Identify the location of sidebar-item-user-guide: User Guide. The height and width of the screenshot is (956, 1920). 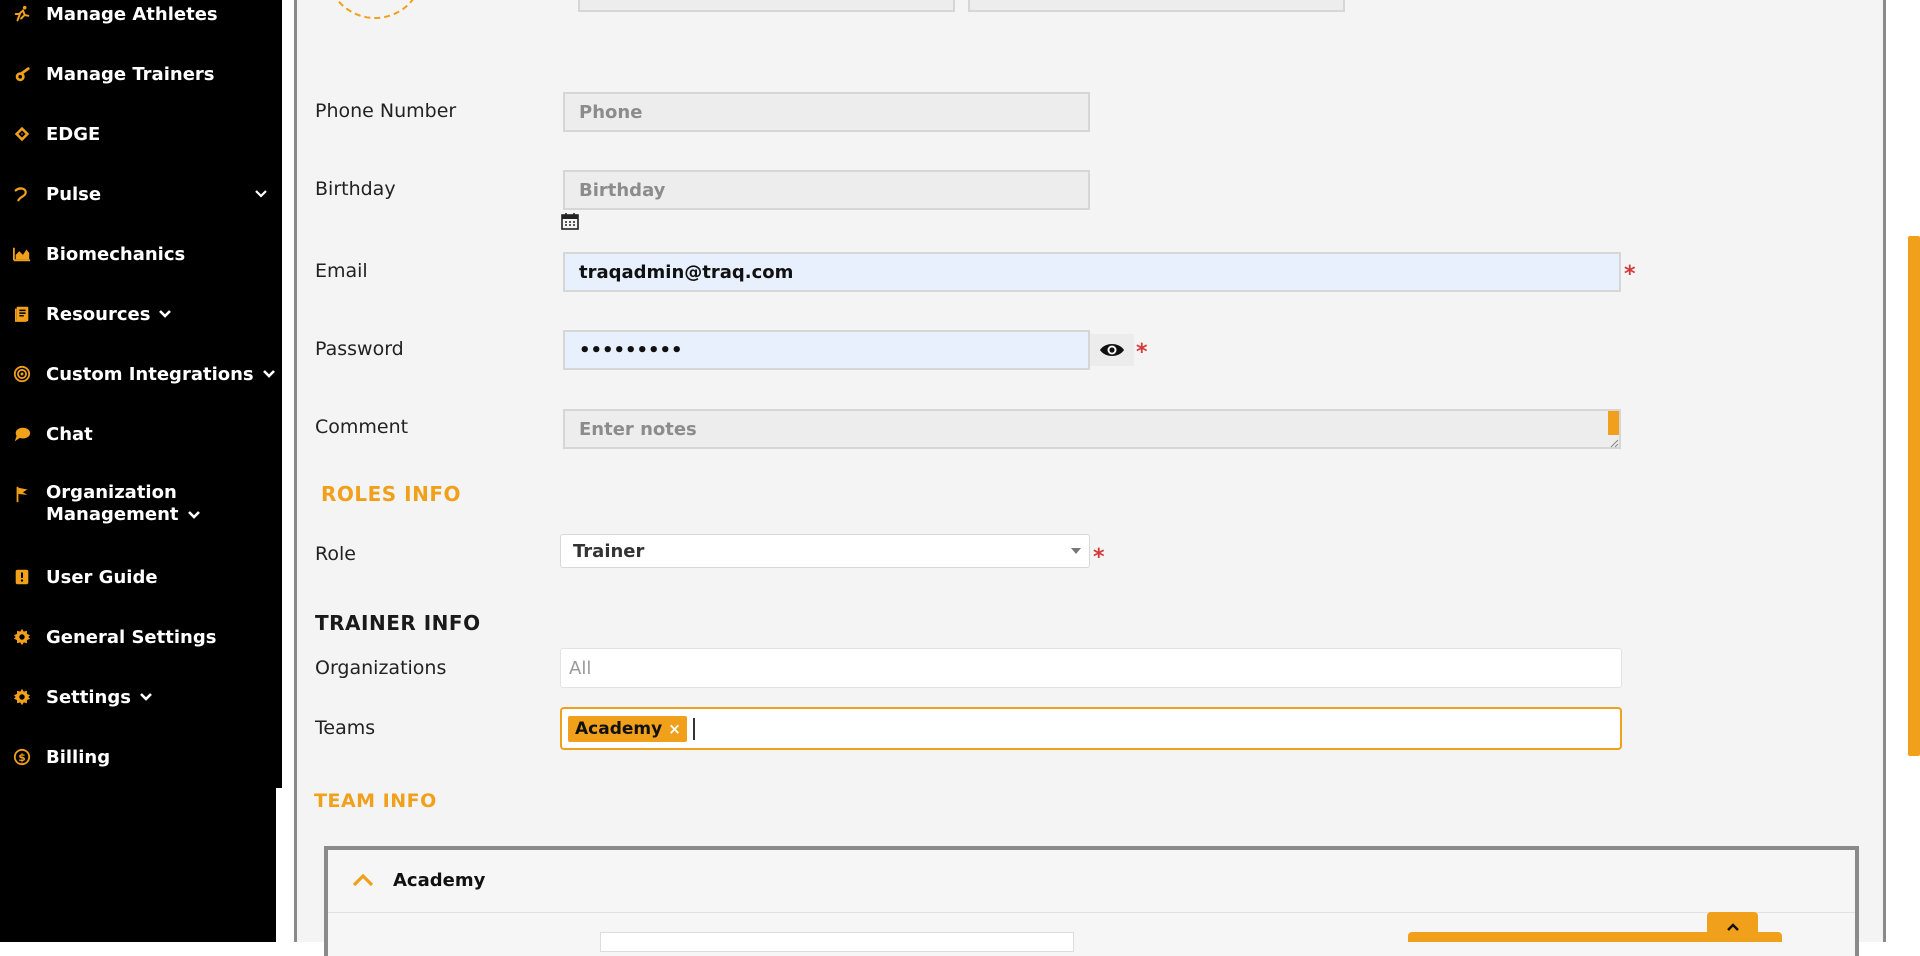
(141, 577).